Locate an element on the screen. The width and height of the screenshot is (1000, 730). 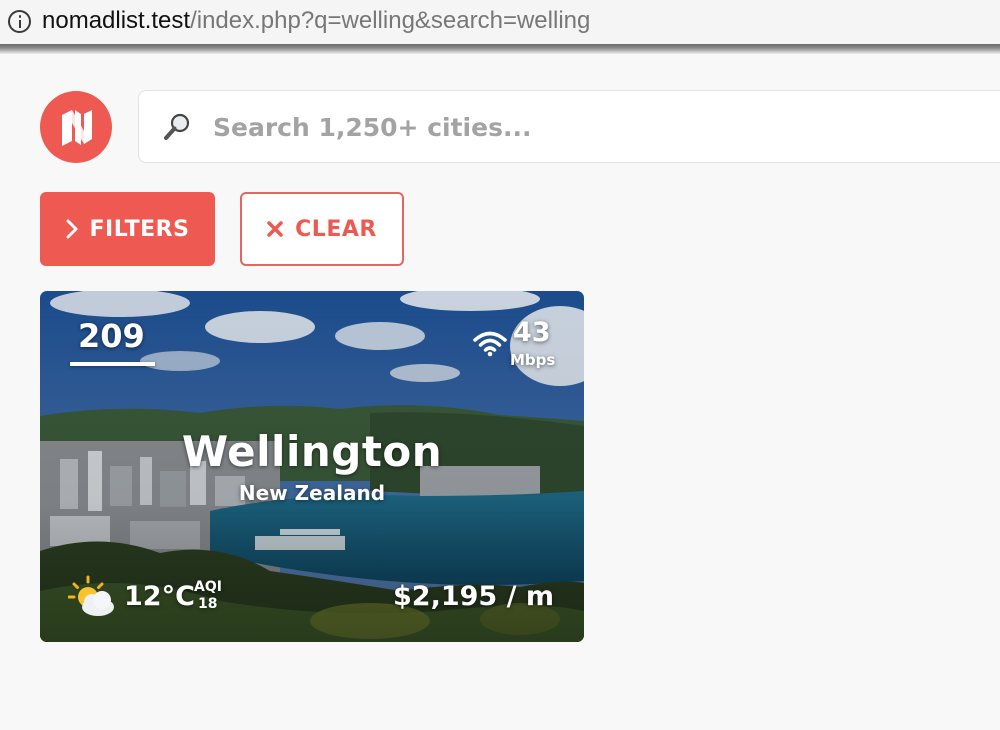
city-name: Wellington is located at coordinates (312, 451).